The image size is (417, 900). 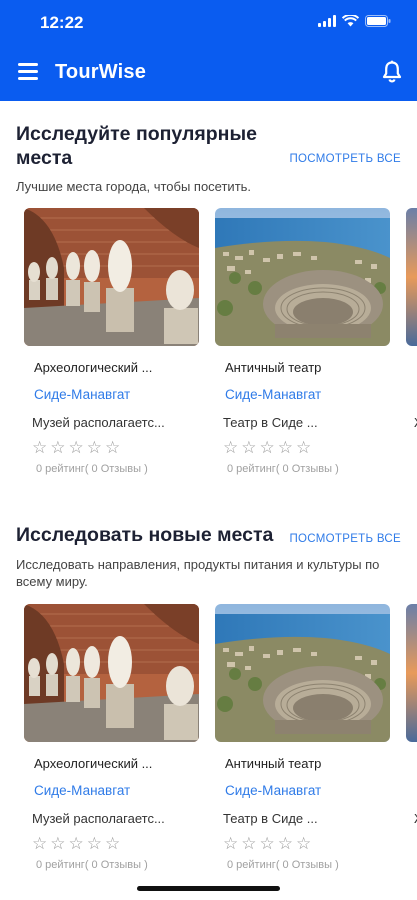 I want to click on section-subtitle: Лучшие места города, чтобы посетить., so click(x=134, y=186).